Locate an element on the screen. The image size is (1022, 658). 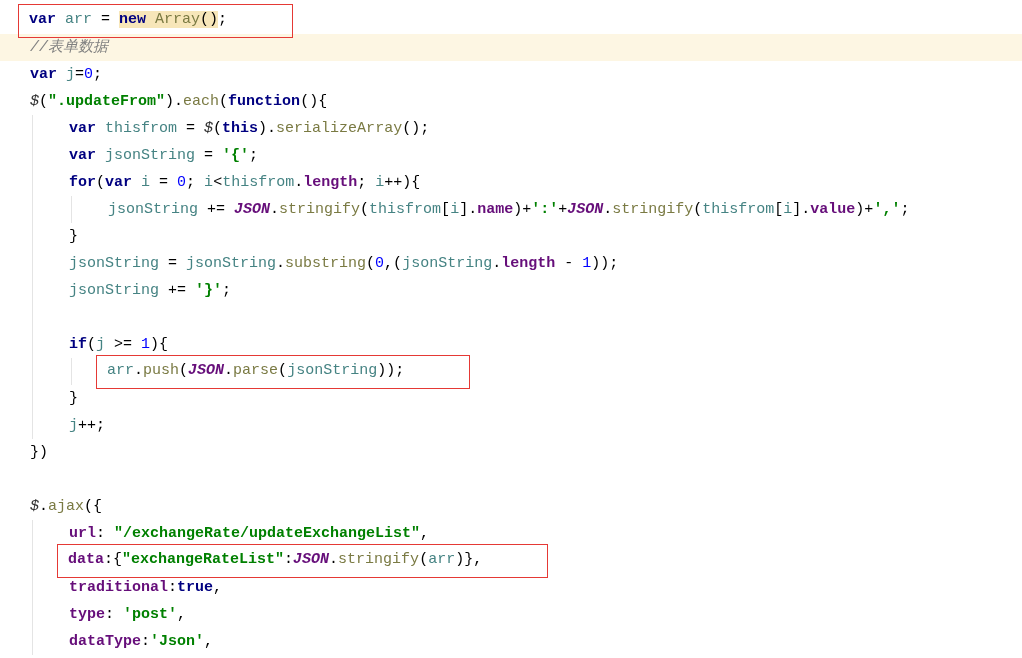
code-line: var thisfrom = $(this).serializeArray(); is located at coordinates (249, 129).